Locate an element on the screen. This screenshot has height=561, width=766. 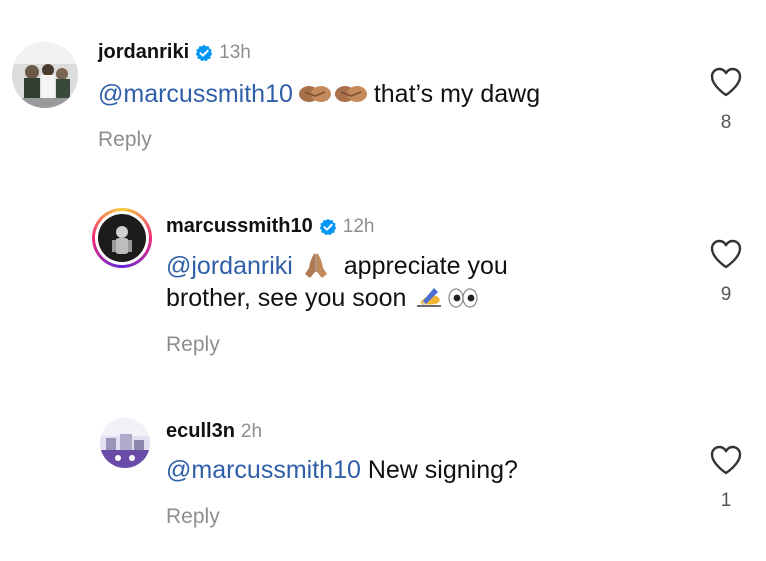
timestamp: 12h is located at coordinates (358, 226).